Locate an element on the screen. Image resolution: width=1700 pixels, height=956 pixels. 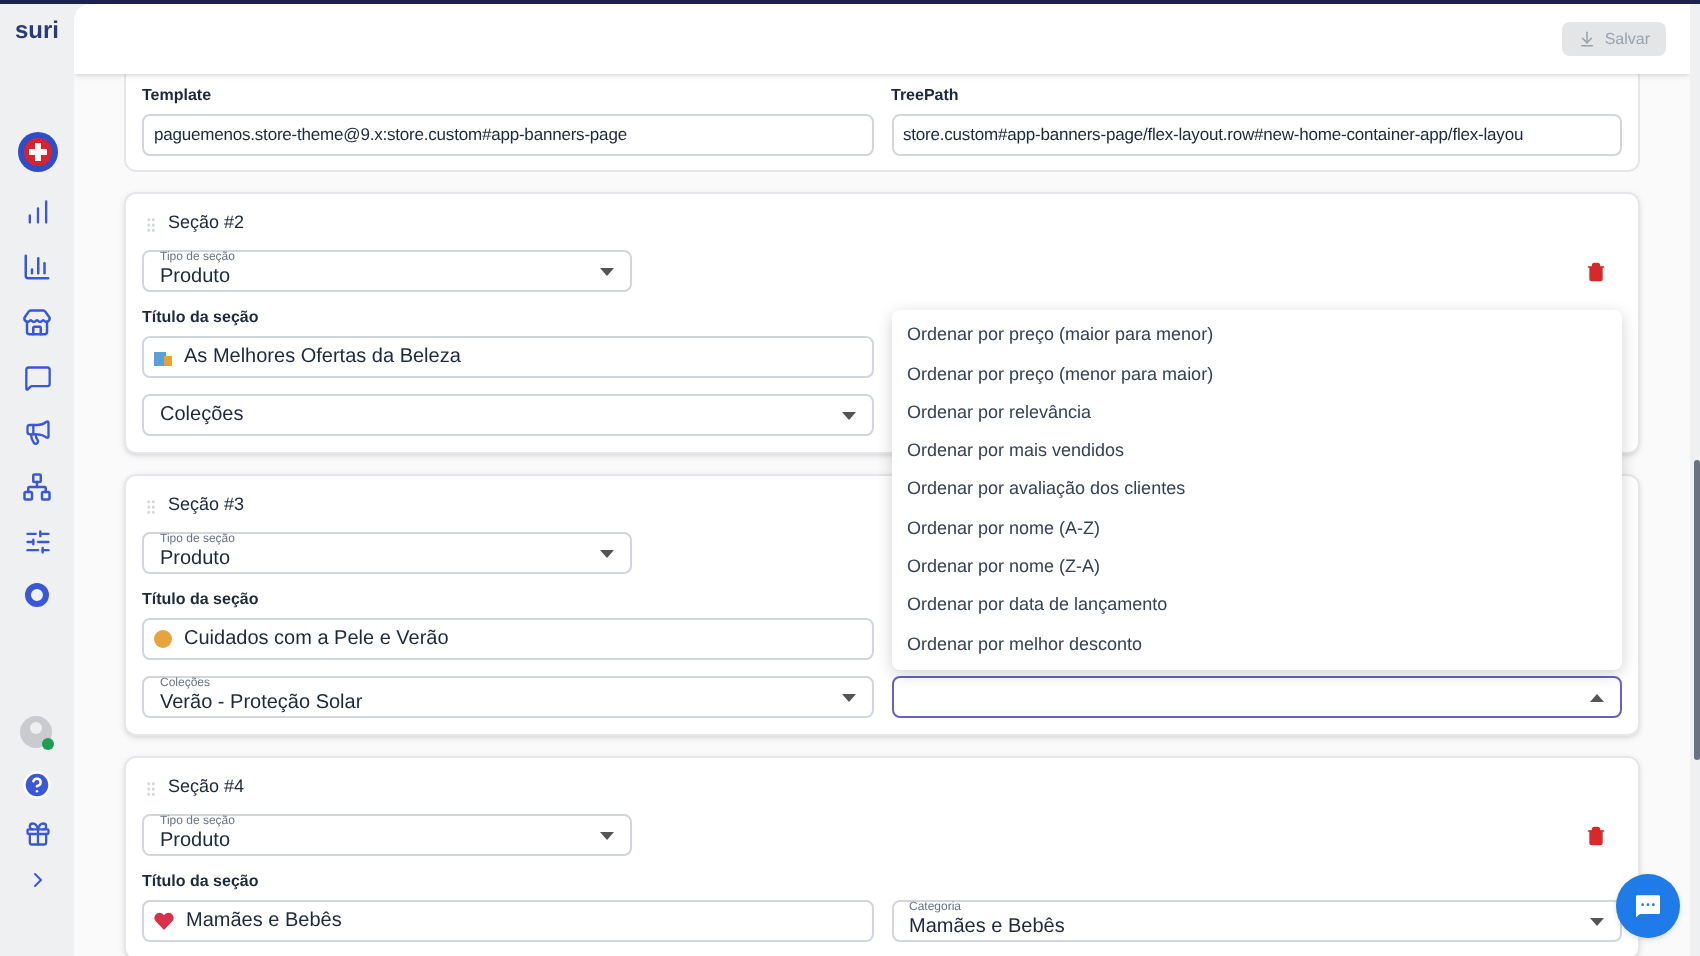
section-title: Seção #2 is located at coordinates (206, 223).